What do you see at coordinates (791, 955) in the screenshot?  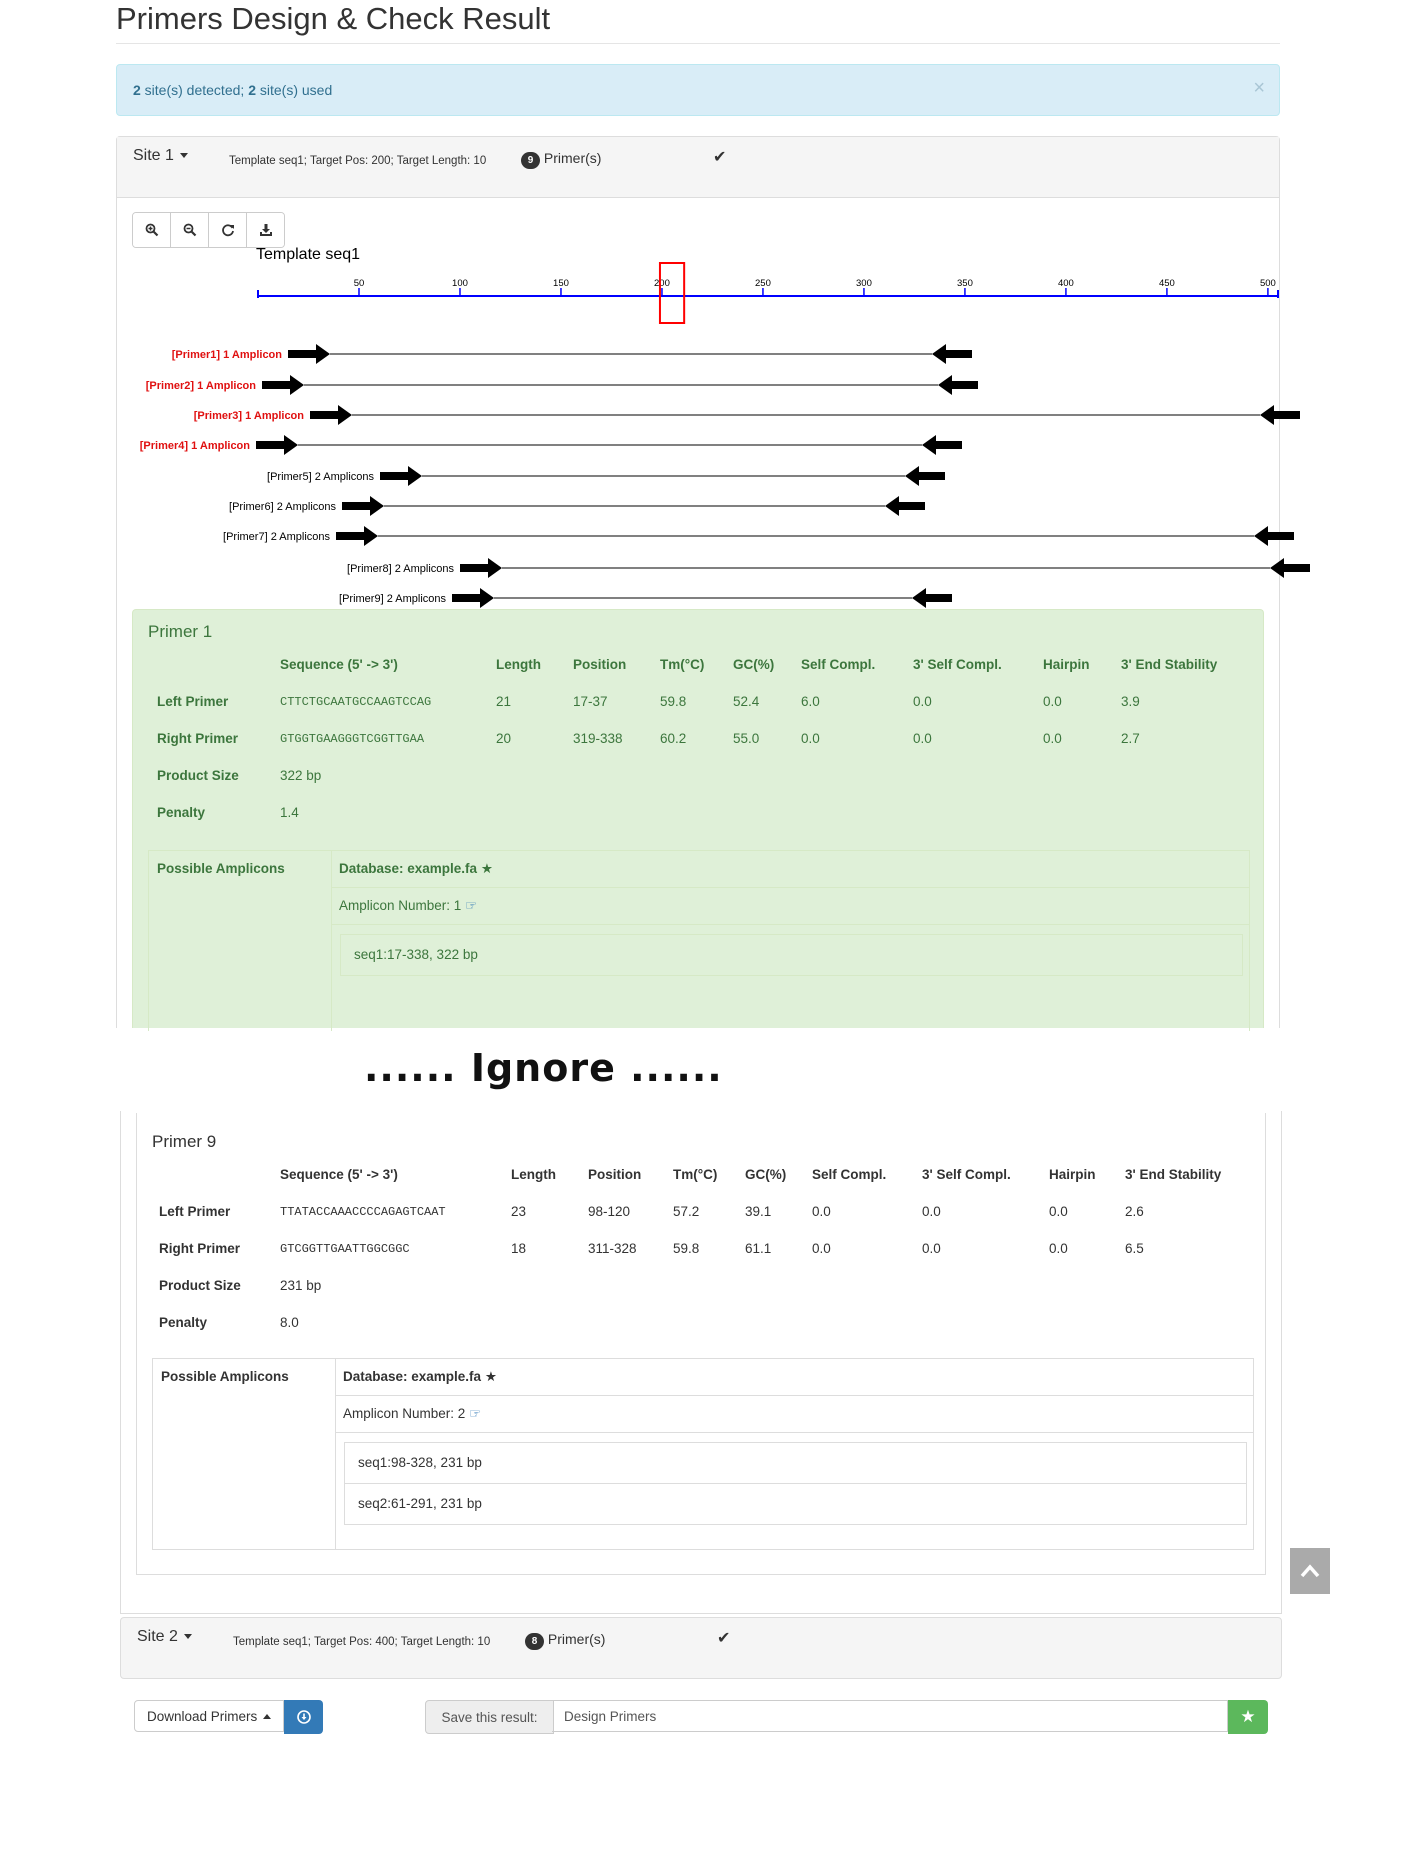 I see `amplicon-item: seq1:17-338, 322 bp` at bounding box center [791, 955].